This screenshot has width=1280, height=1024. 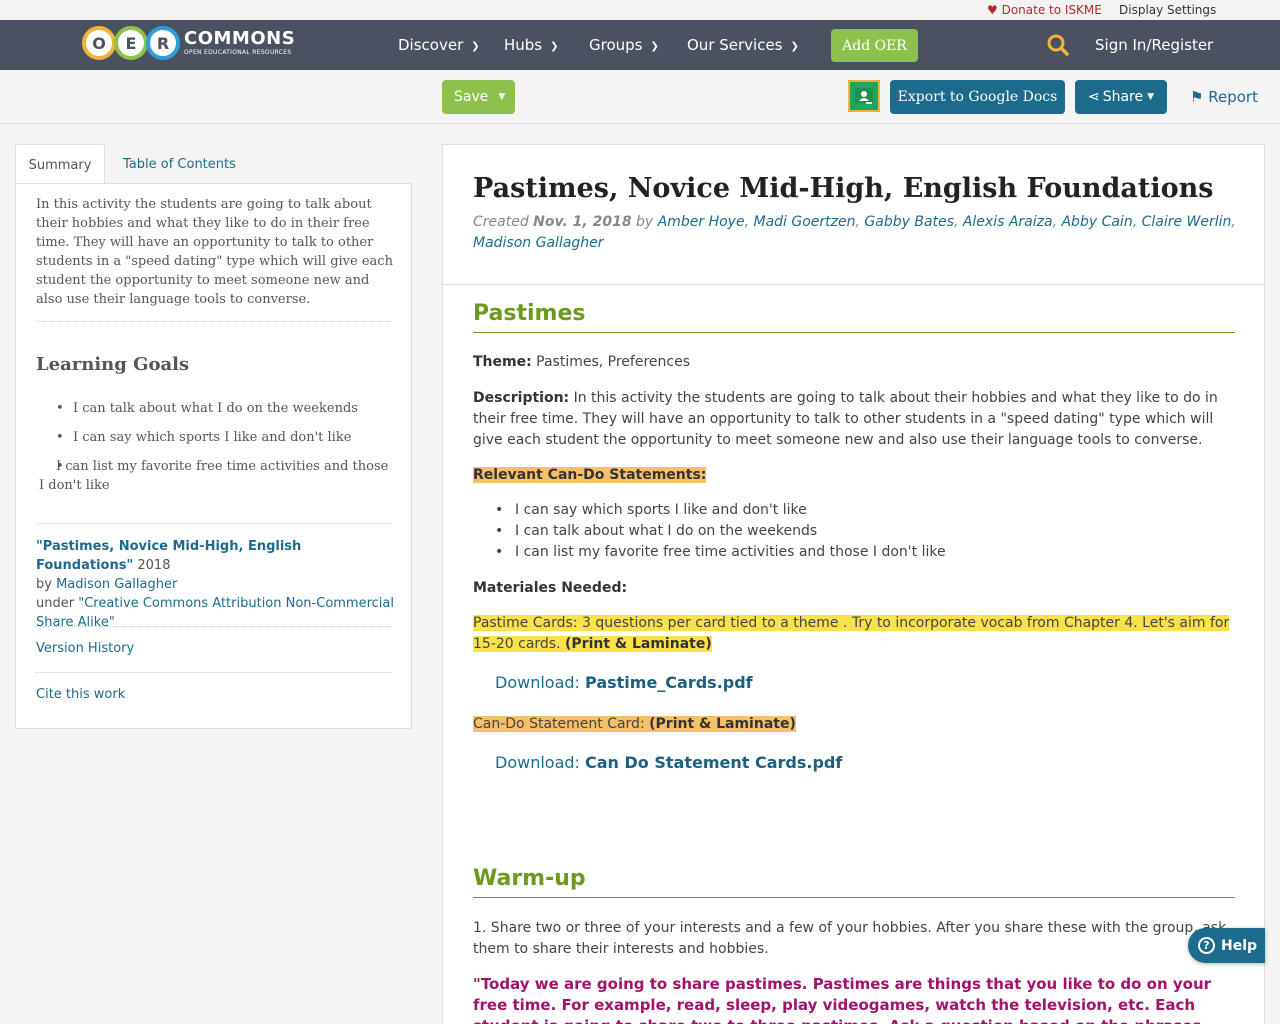 I want to click on add-oer-button: Add OER, so click(x=874, y=45).